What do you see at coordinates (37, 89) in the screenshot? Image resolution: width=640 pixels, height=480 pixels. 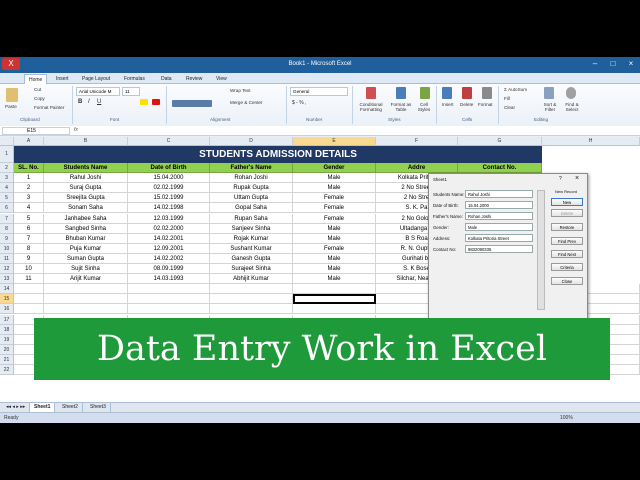 I see `cut-button: Cut` at bounding box center [37, 89].